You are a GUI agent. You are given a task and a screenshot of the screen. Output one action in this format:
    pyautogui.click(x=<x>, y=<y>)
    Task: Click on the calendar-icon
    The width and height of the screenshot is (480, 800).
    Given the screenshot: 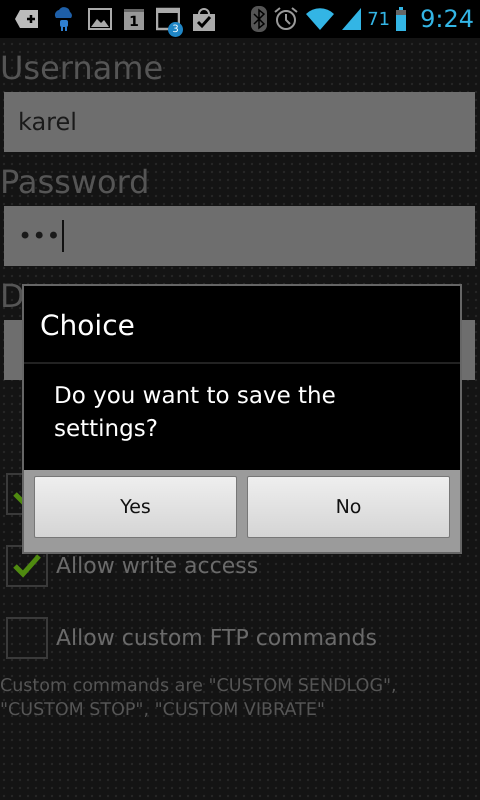 What is the action you would take?
    pyautogui.click(x=168, y=19)
    